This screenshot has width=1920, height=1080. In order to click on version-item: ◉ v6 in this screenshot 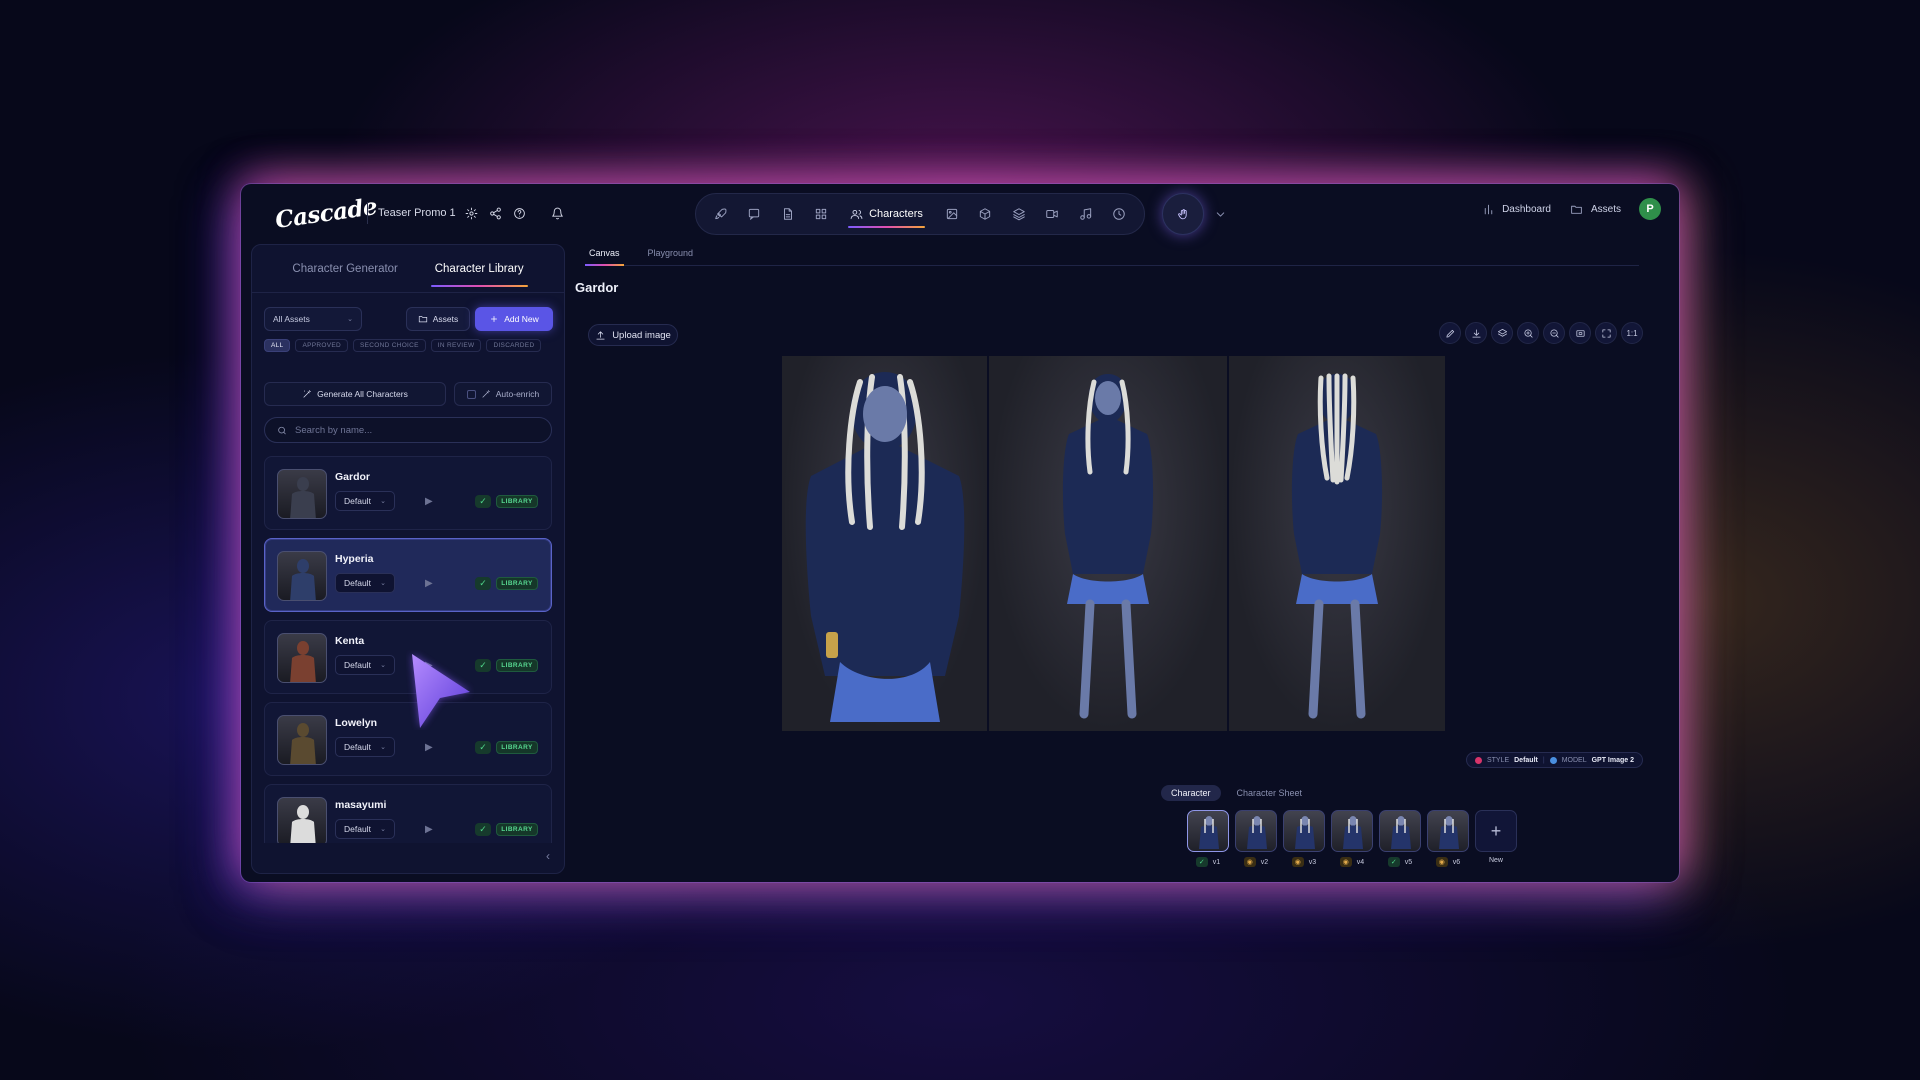, I will do `click(1448, 838)`.